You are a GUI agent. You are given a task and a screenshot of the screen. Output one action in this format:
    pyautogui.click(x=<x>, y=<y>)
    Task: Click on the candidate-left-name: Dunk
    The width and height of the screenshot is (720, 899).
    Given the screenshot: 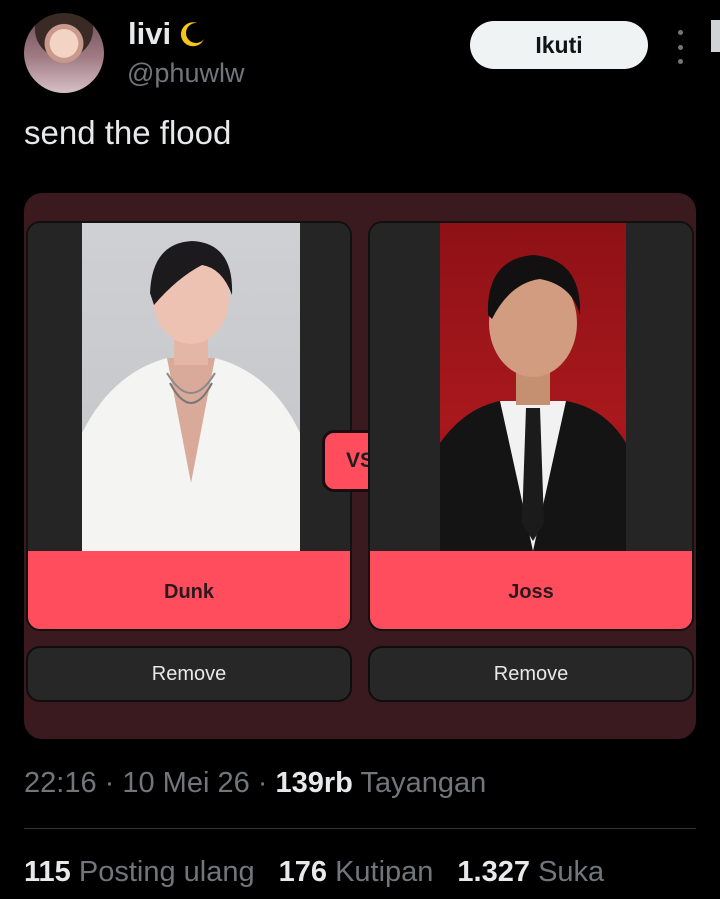 What is the action you would take?
    pyautogui.click(x=189, y=590)
    